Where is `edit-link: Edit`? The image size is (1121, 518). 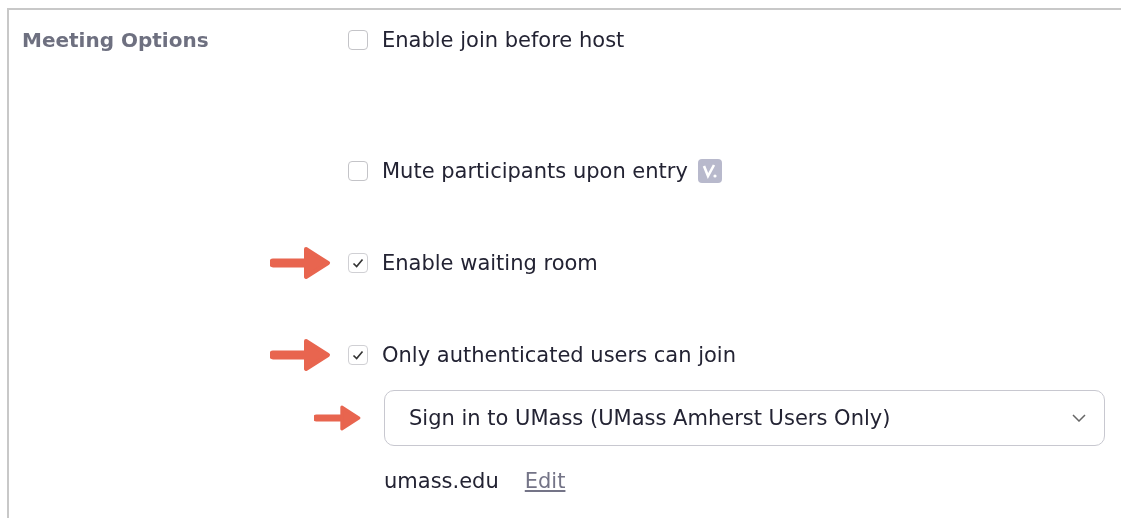
edit-link: Edit is located at coordinates (545, 481).